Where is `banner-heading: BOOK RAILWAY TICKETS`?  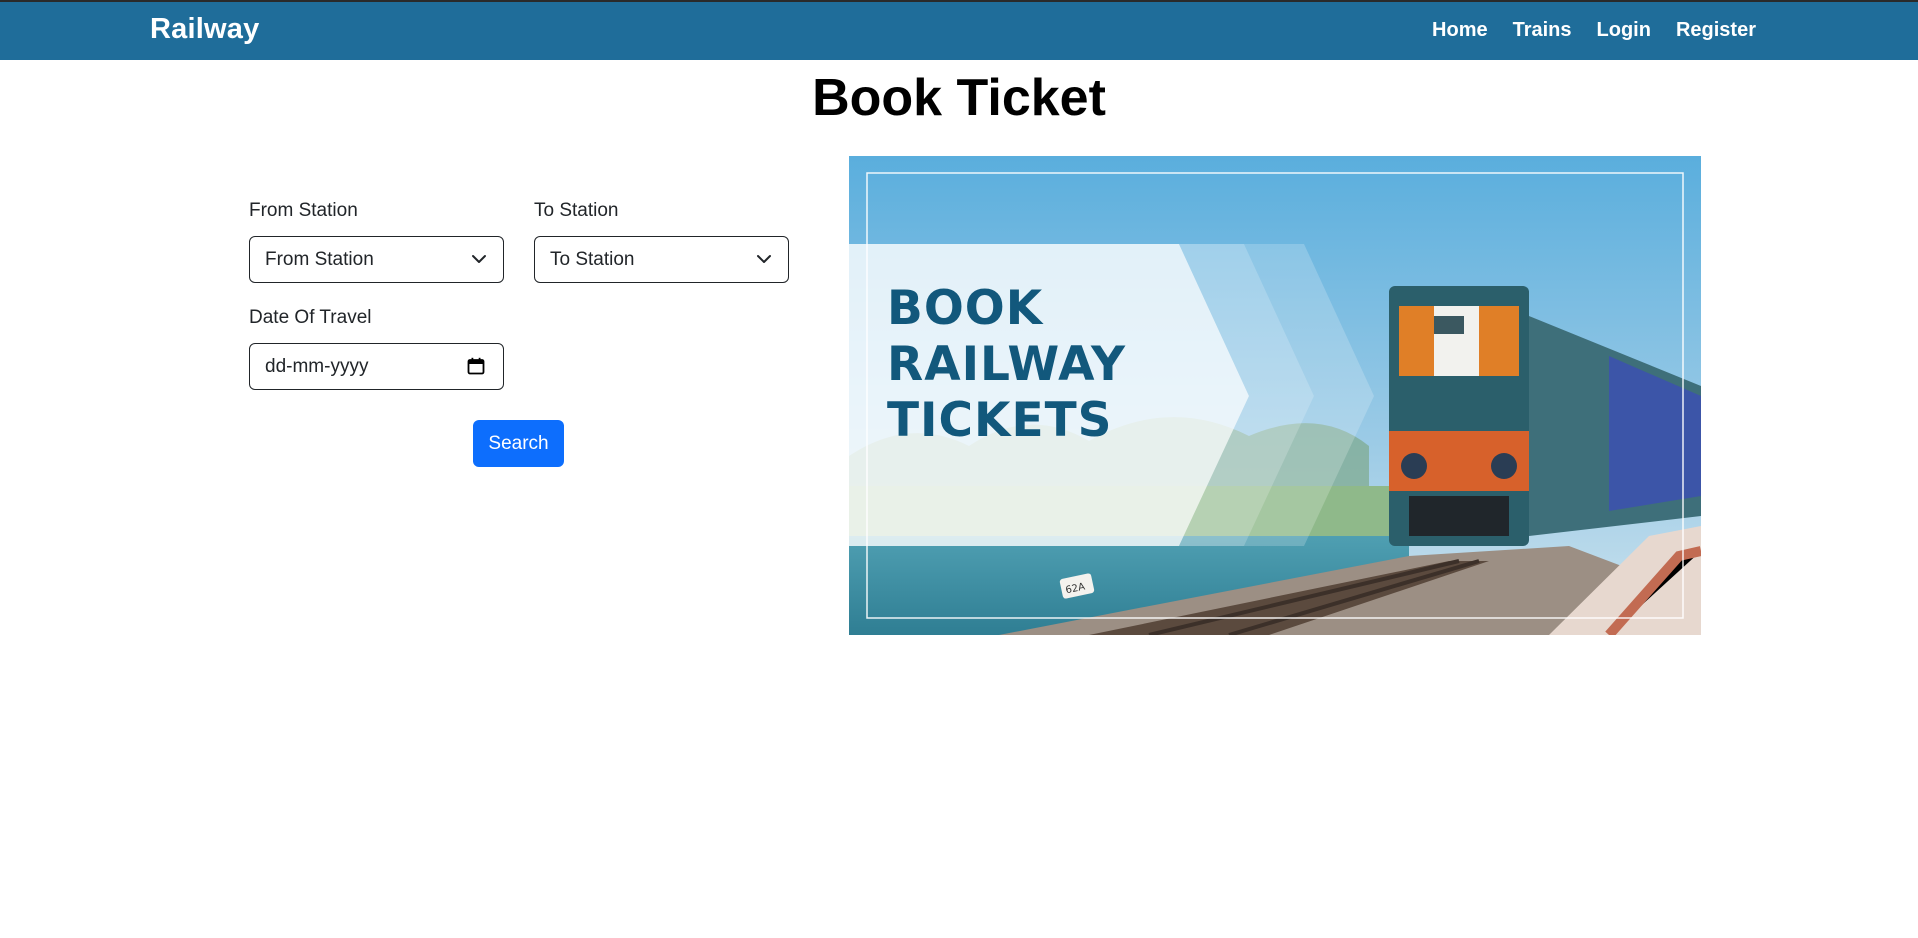
banner-heading: BOOK RAILWAY TICKETS is located at coordinates (1006, 365).